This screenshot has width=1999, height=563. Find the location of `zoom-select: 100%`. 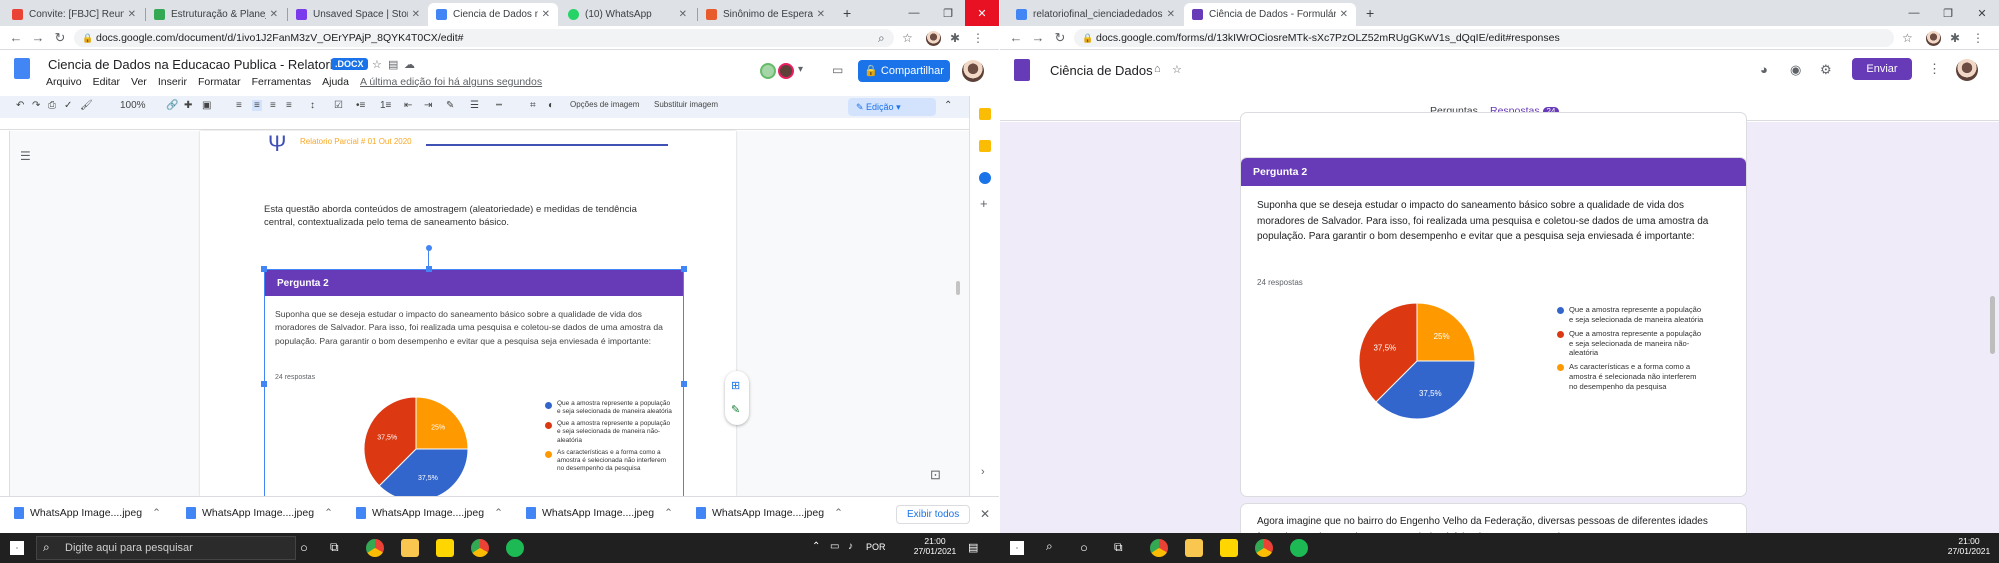

zoom-select: 100% is located at coordinates (133, 105).